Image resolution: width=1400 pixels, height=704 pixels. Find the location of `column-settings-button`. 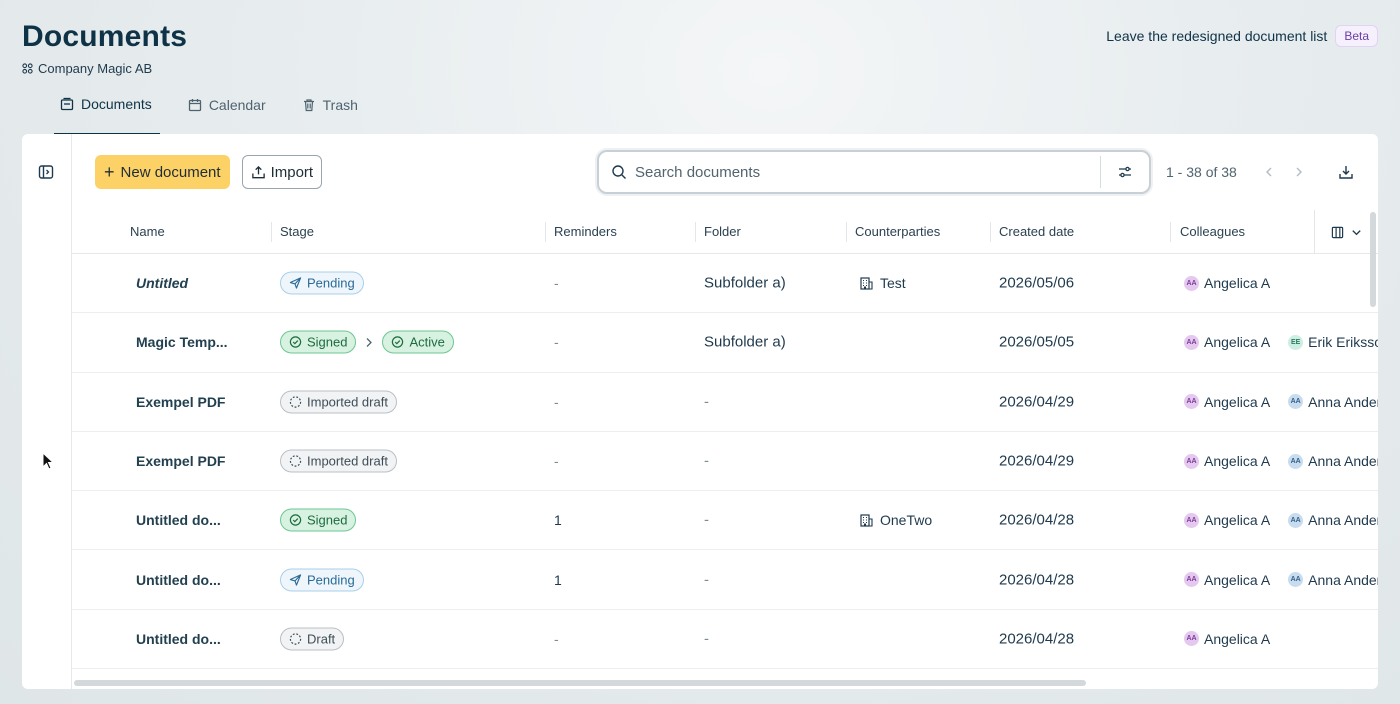

column-settings-button is located at coordinates (1346, 232).